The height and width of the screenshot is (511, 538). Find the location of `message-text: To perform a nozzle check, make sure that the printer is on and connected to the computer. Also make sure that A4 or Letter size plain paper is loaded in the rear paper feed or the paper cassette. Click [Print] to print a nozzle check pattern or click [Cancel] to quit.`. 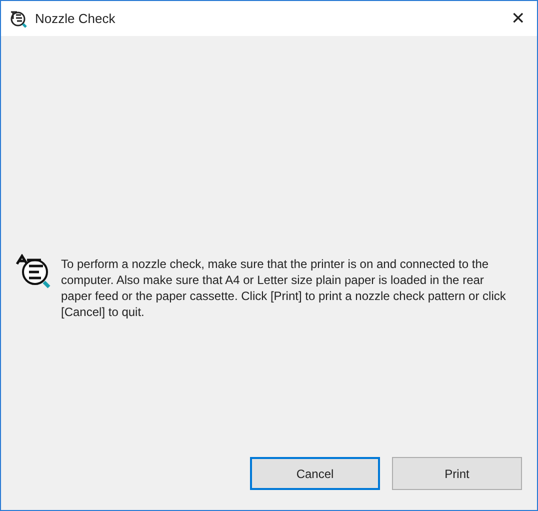

message-text: To perform a nozzle check, make sure that the printer is on and connected to the computer. Also make sure that A4 or Letter size plain paper is loaded in the rear paper feed or the paper cassette. Click [Print] to print a nozzle check pattern or click [Cancel] to quit. is located at coordinates (284, 288).